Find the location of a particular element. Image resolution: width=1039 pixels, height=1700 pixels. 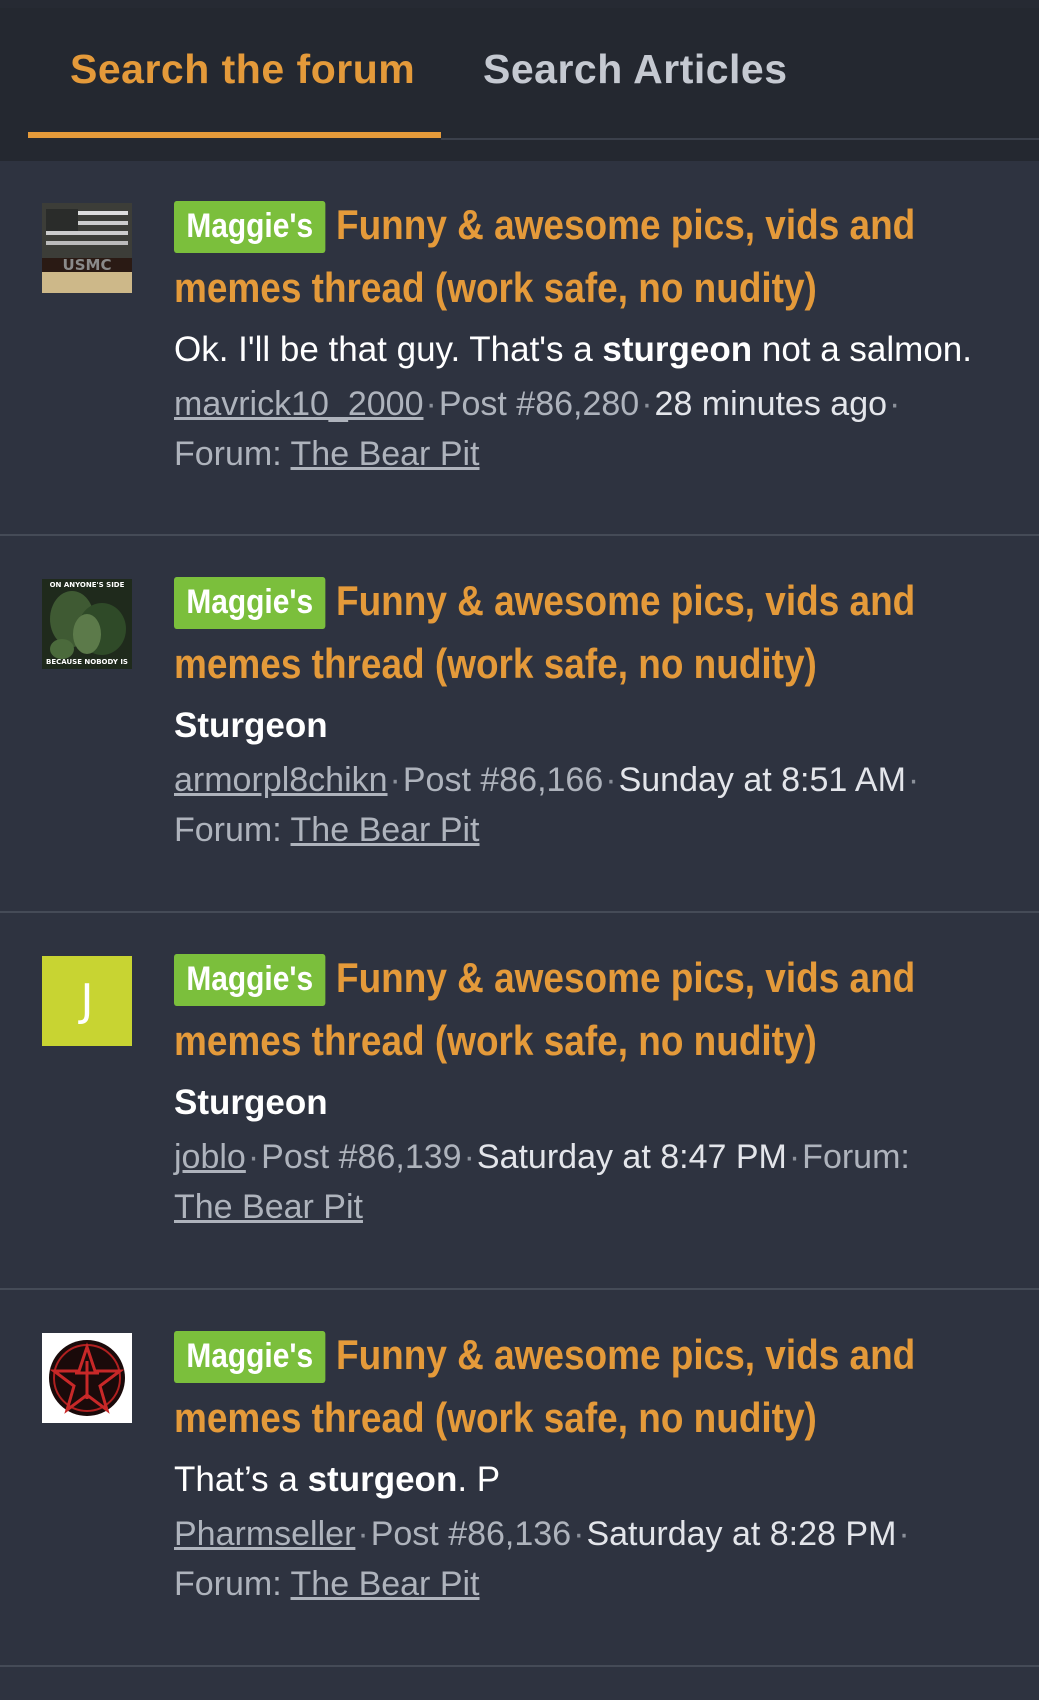

avatar: J is located at coordinates (87, 1001).